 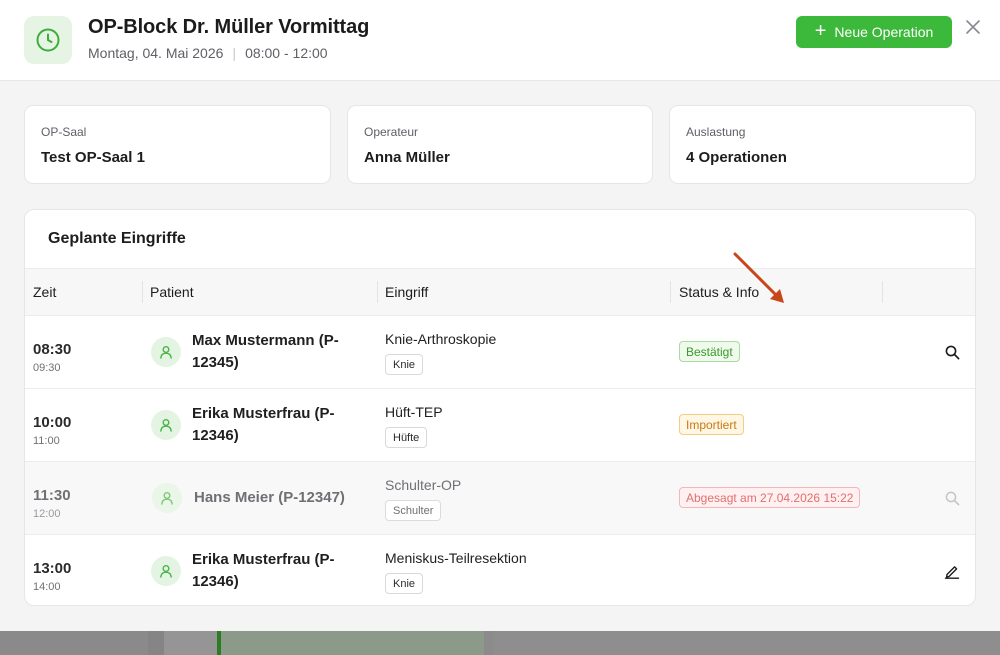 I want to click on clock-icon, so click(x=48, y=40).